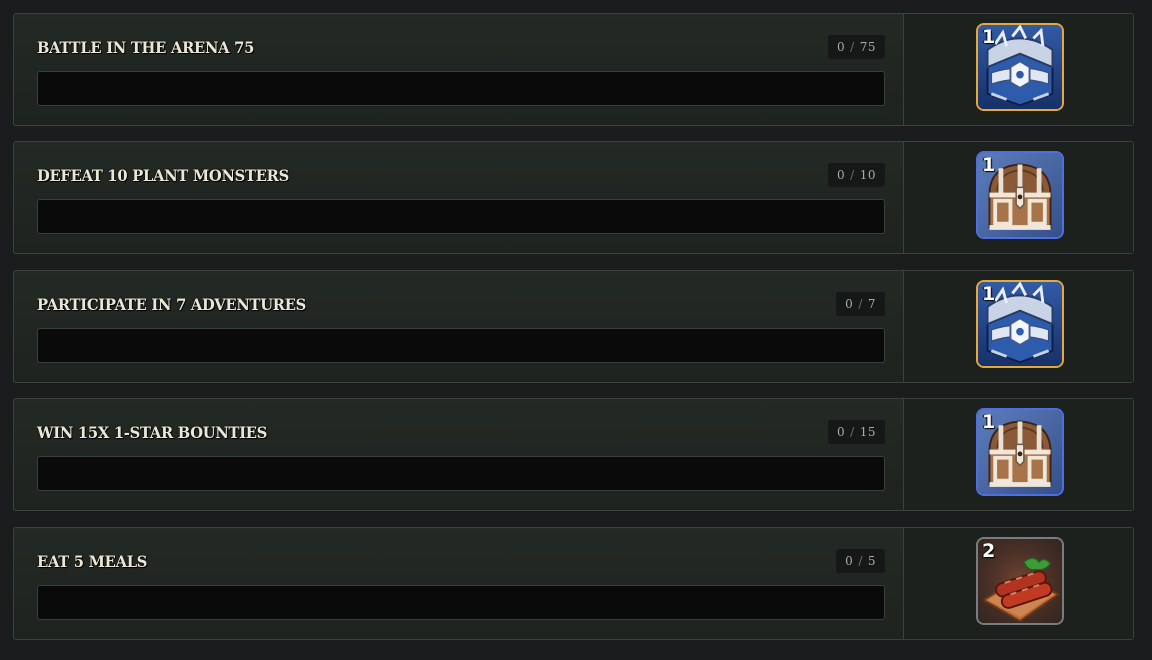 The width and height of the screenshot is (1152, 660). What do you see at coordinates (856, 175) in the screenshot?
I see `quest-counter: 0 / 10` at bounding box center [856, 175].